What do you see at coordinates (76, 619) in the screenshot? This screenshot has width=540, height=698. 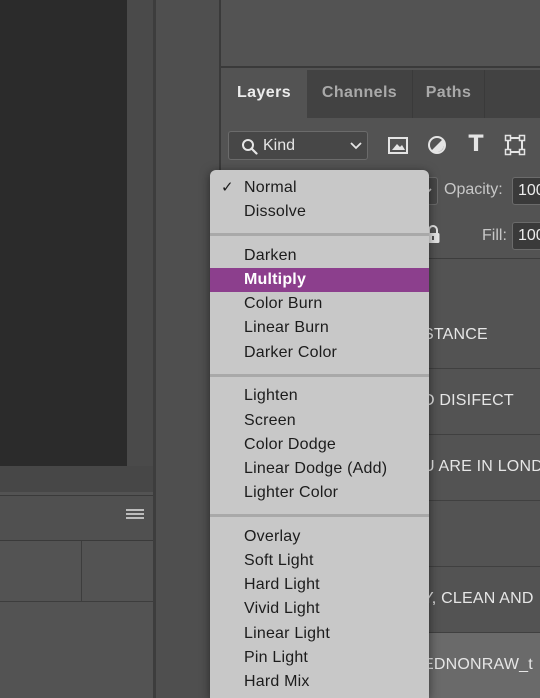 I see `bottom-panel-body` at bounding box center [76, 619].